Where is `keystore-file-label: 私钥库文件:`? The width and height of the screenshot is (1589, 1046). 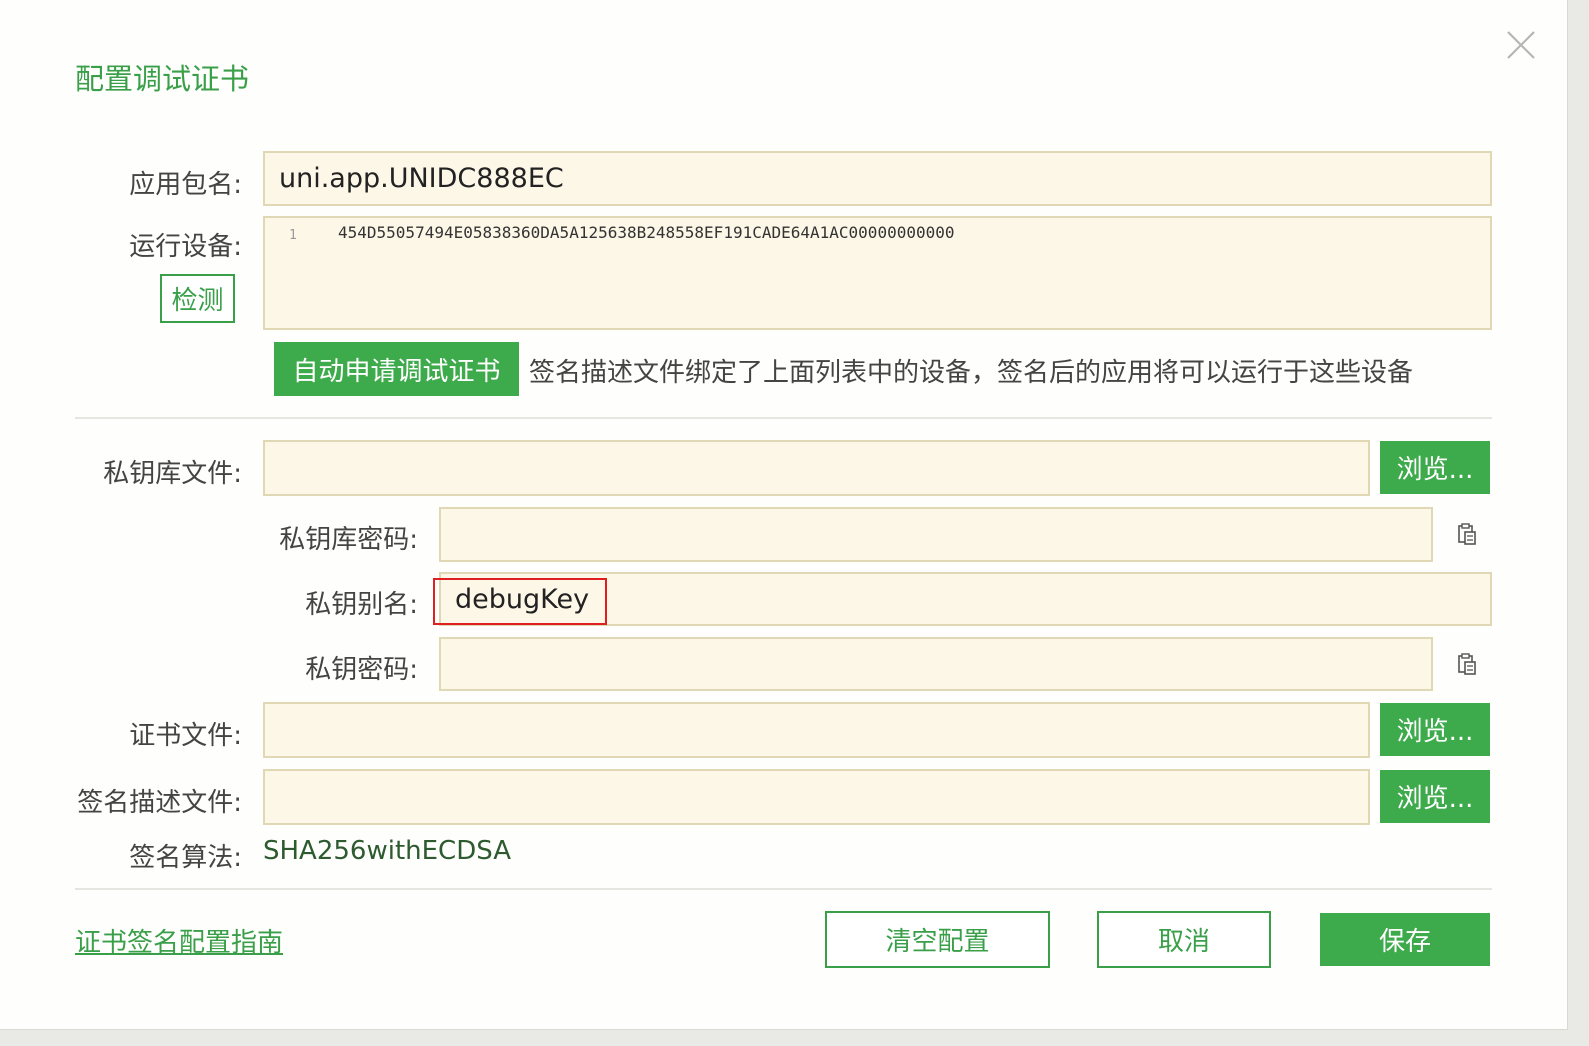
keystore-file-label: 私钥库文件: is located at coordinates (172, 474).